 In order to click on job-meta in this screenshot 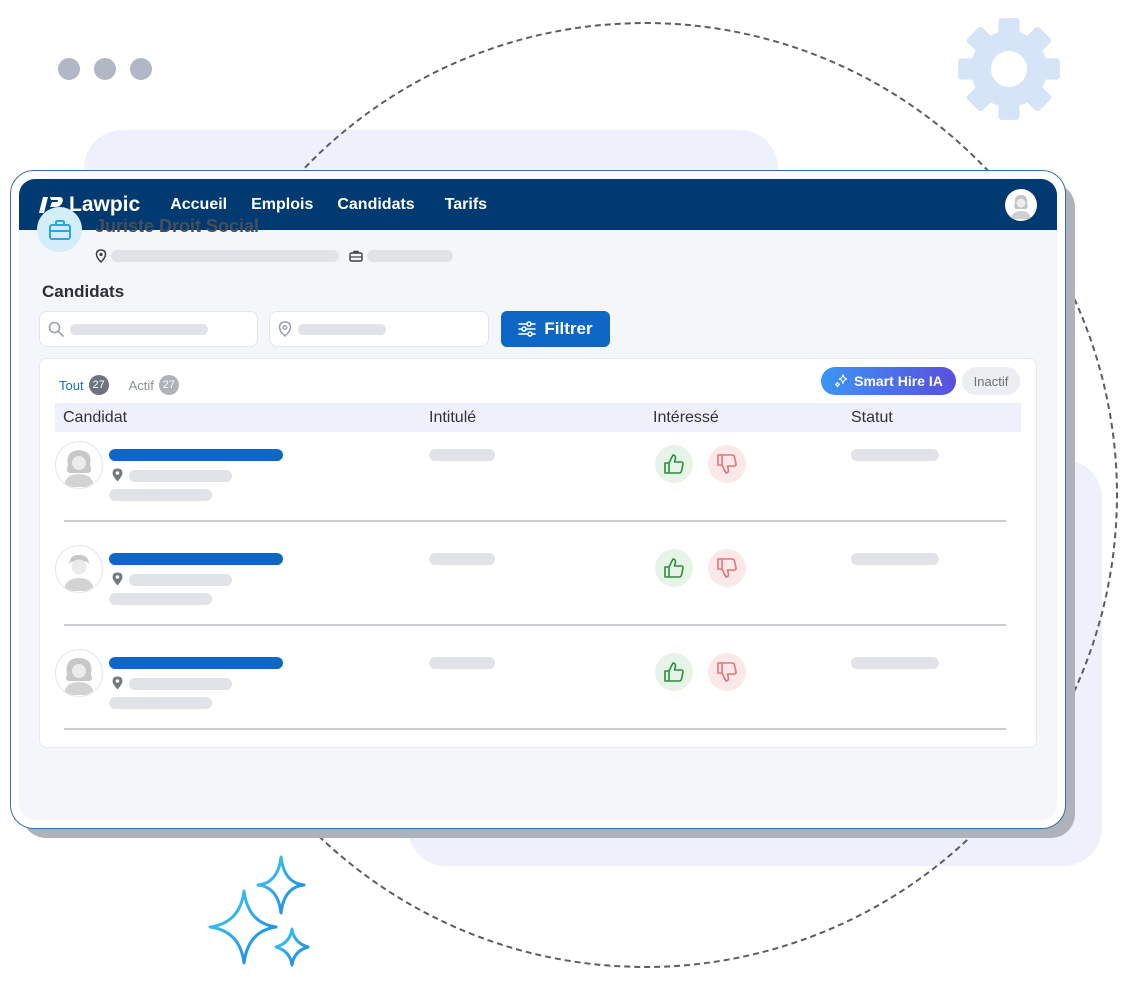, I will do `click(274, 256)`.